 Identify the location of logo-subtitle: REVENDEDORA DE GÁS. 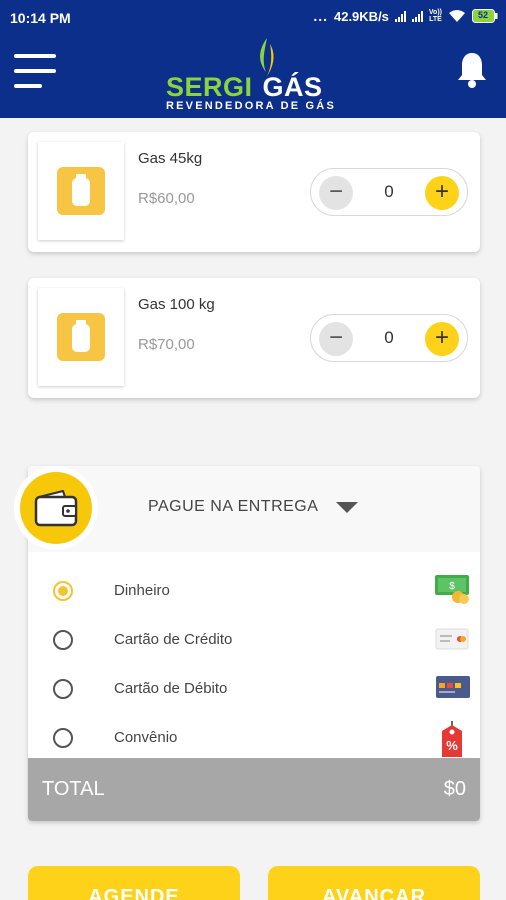
(251, 106).